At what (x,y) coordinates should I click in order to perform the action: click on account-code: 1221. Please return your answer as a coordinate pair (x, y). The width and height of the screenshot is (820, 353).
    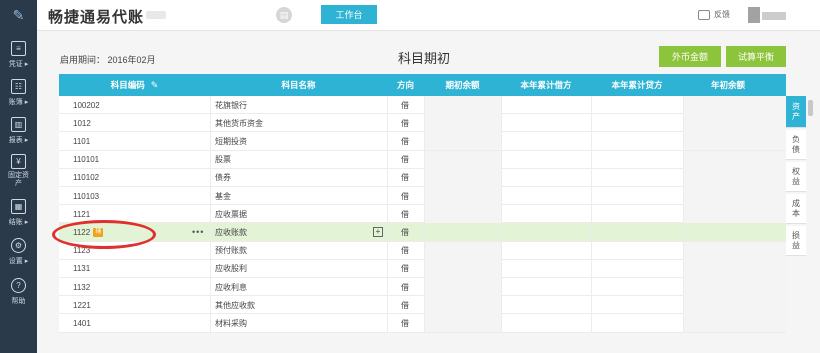
    Looking at the image, I should click on (82, 305).